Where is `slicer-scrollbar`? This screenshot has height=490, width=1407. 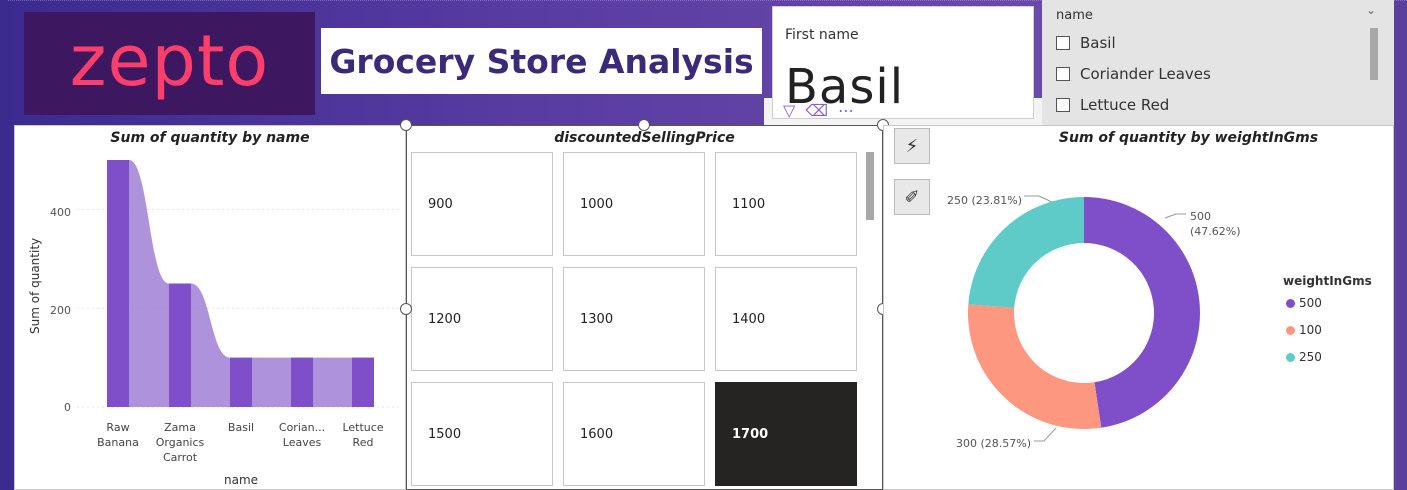
slicer-scrollbar is located at coordinates (1374, 54).